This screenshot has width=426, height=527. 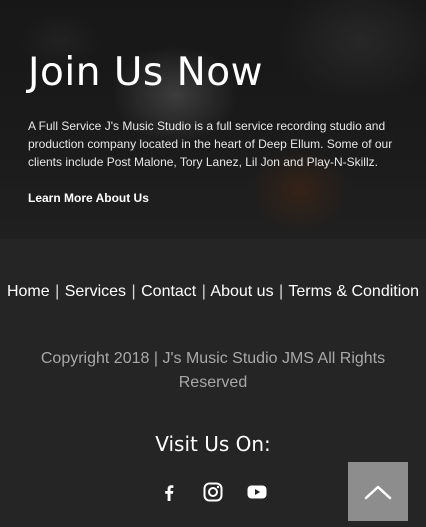 I want to click on footer-link-contact: Contact, so click(x=168, y=291).